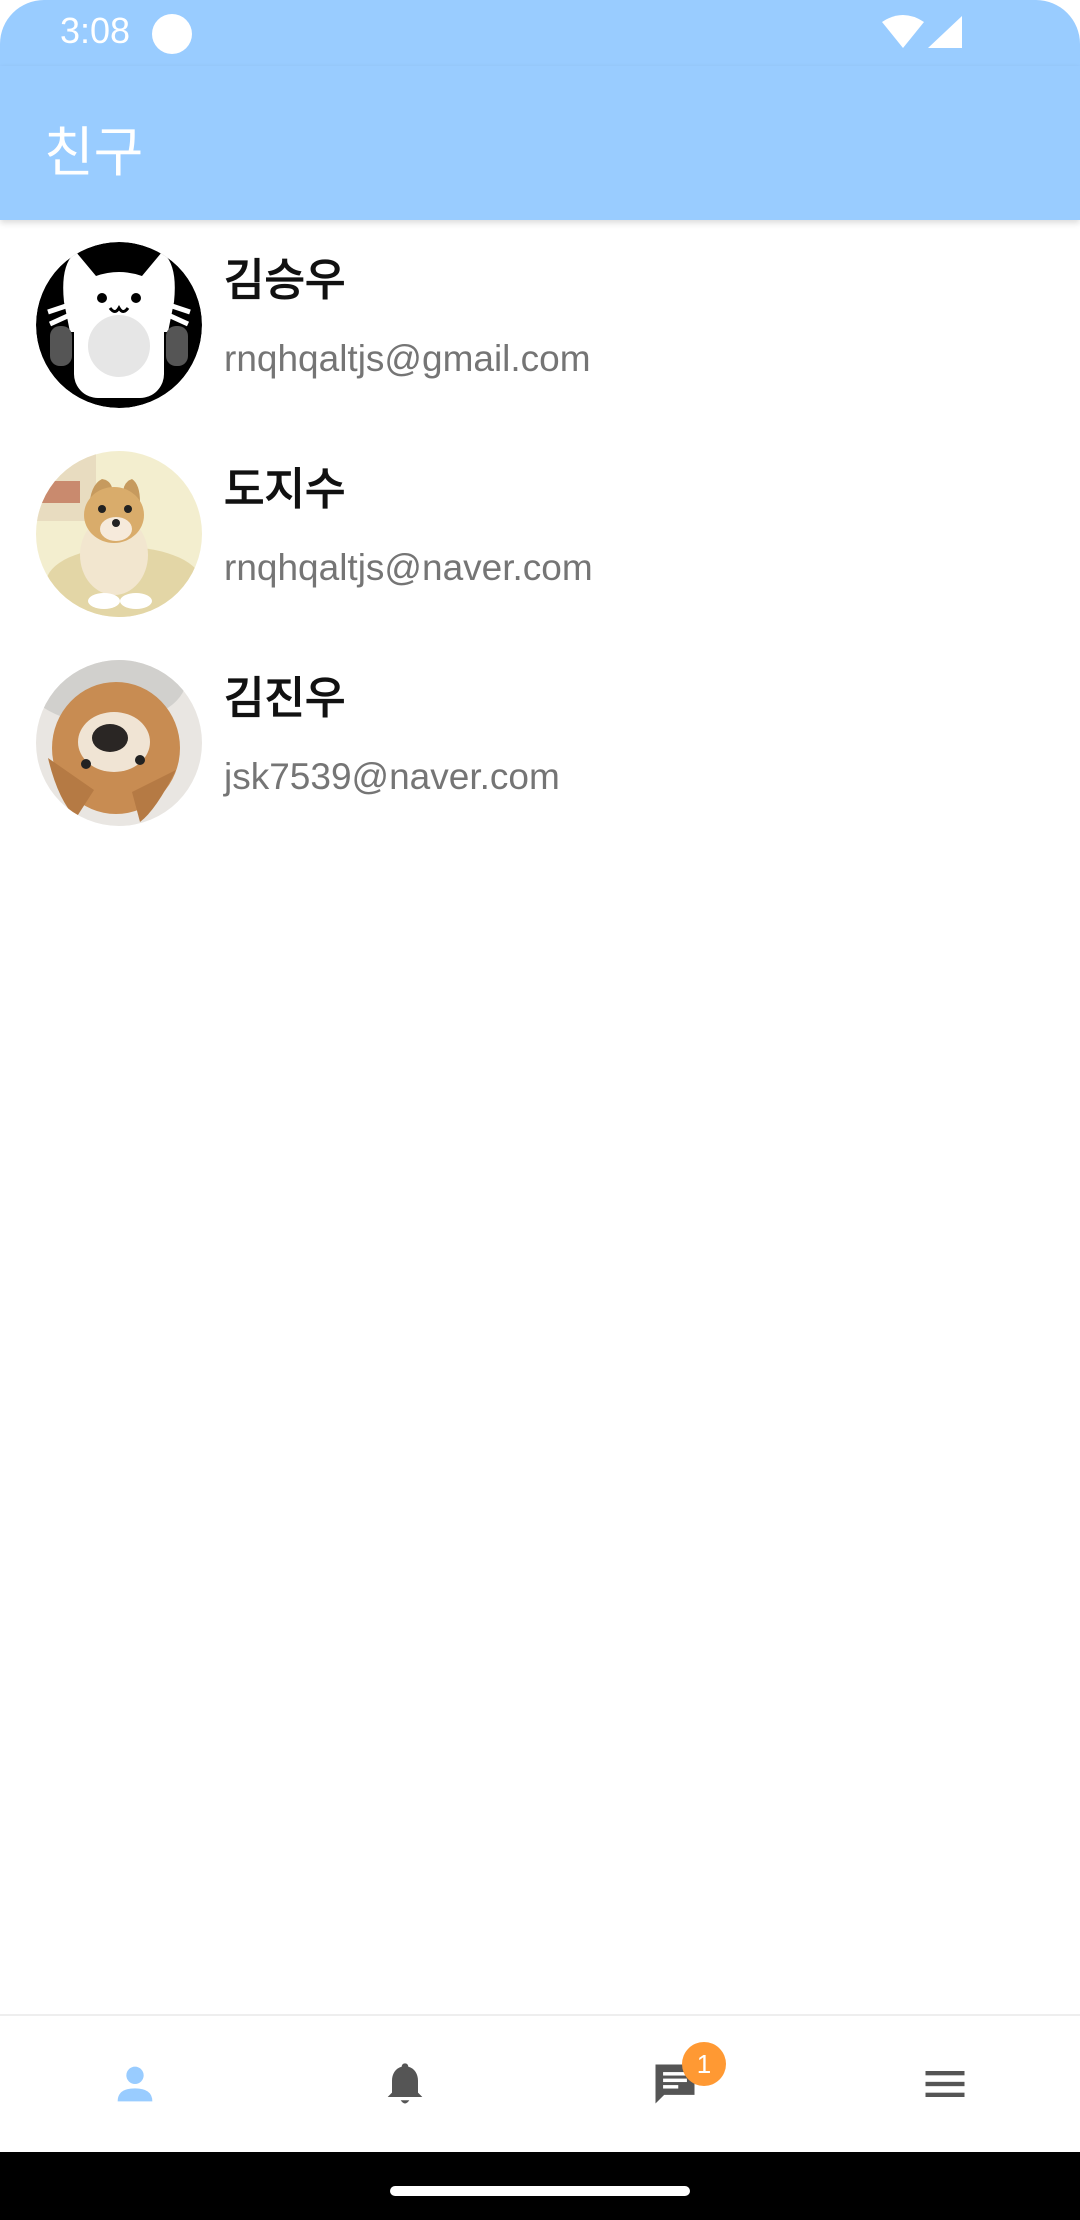  I want to click on page-title: 친구, so click(94, 152).